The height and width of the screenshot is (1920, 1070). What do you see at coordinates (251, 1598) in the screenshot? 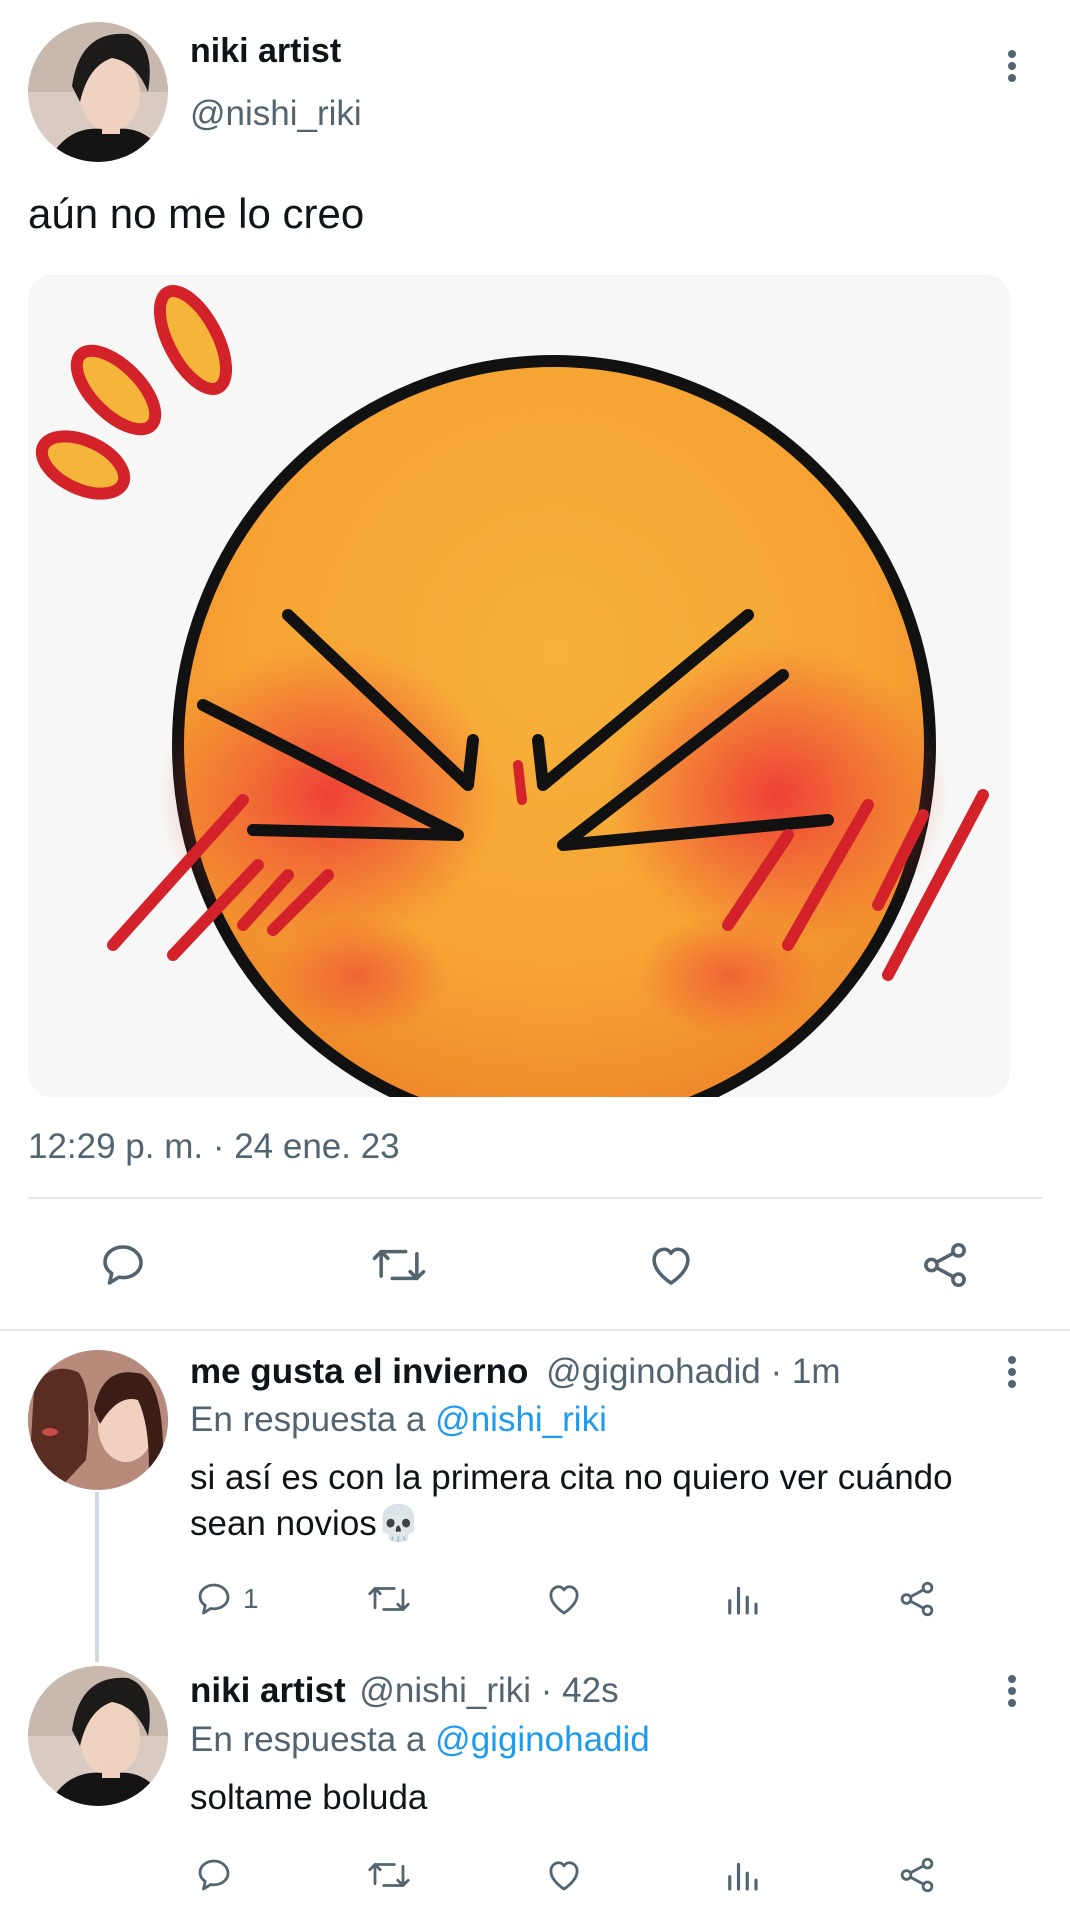
I see `reply-count: 1` at bounding box center [251, 1598].